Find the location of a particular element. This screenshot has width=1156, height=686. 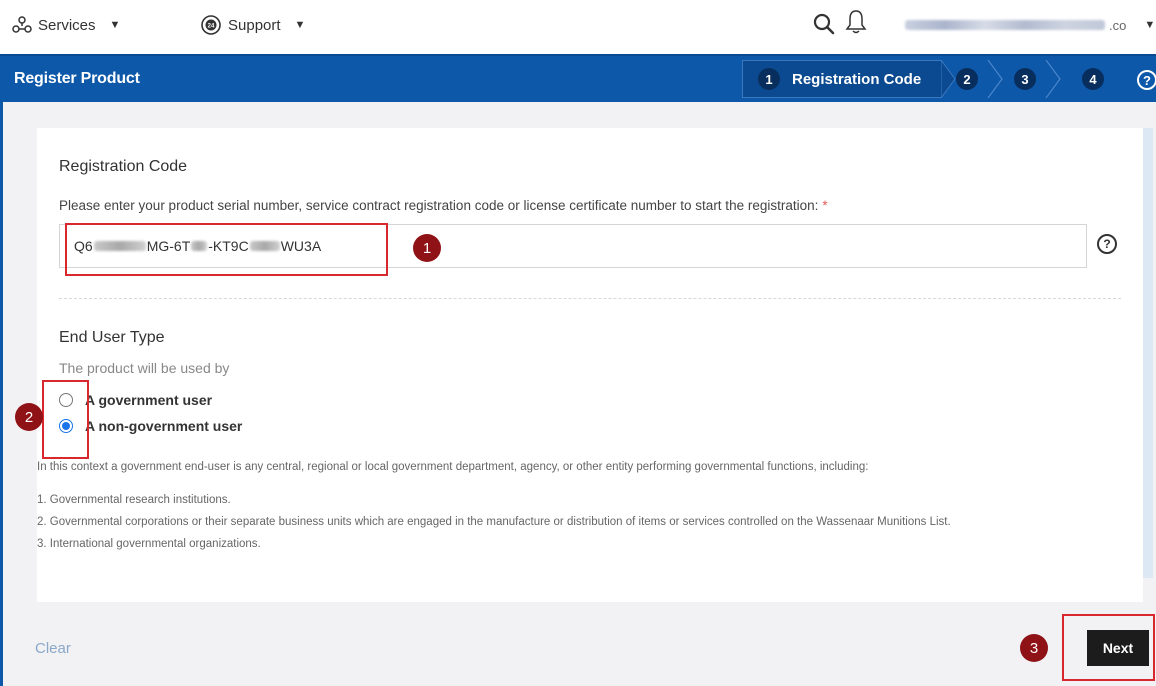

services-menu: Services ▼ is located at coordinates (66, 25).